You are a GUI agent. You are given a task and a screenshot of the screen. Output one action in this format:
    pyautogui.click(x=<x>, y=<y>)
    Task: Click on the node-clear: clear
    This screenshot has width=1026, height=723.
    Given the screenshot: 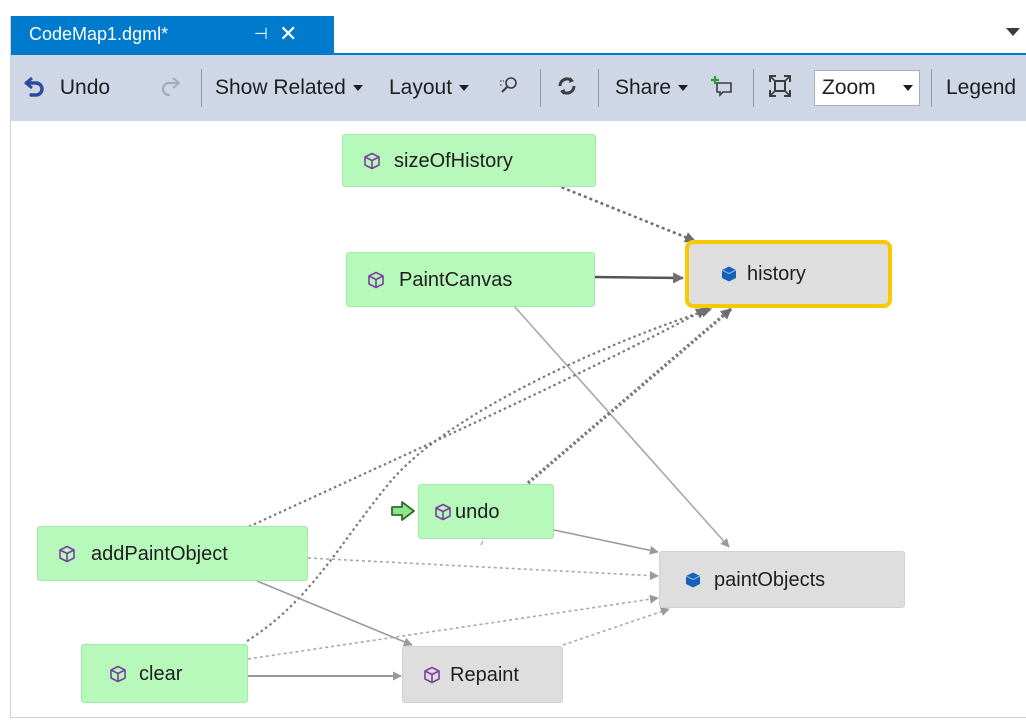 What is the action you would take?
    pyautogui.click(x=164, y=673)
    